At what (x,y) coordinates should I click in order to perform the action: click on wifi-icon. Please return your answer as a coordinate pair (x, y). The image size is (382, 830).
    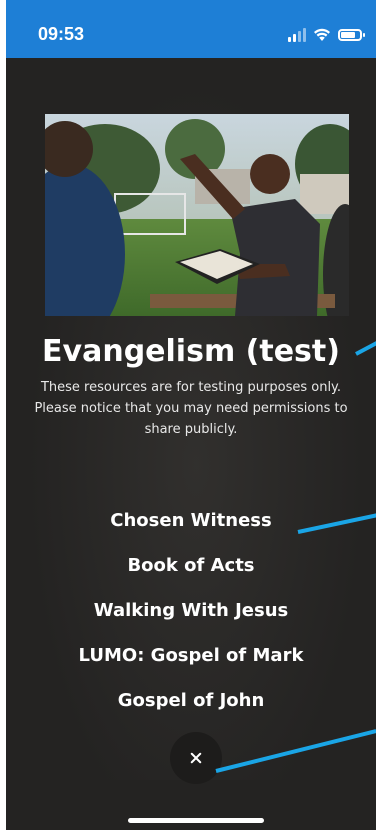
    Looking at the image, I should click on (322, 34).